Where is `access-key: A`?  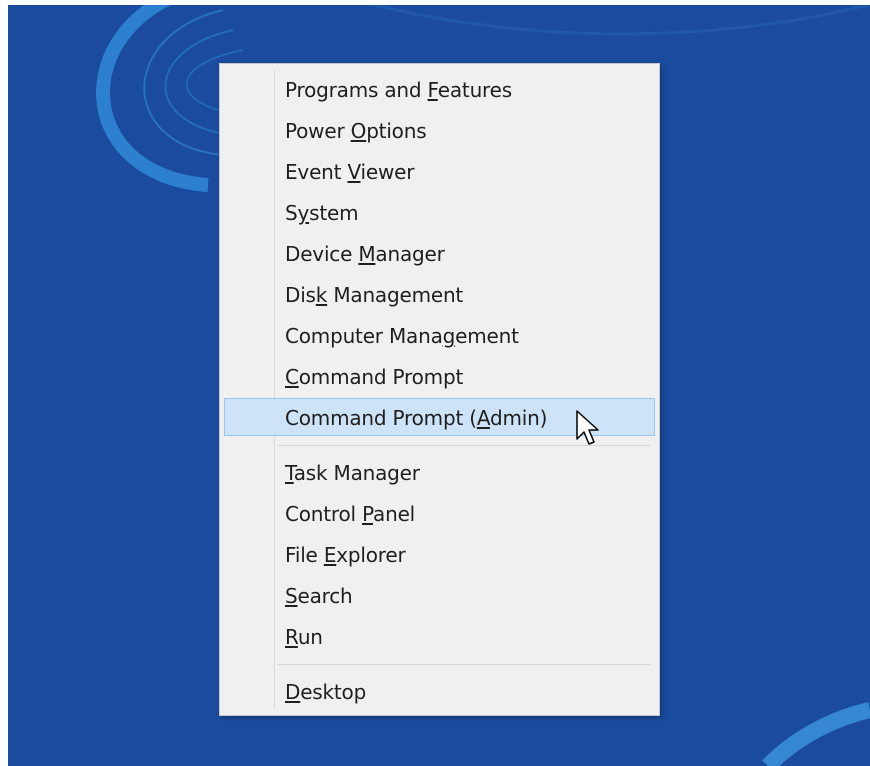
access-key: A is located at coordinates (483, 418).